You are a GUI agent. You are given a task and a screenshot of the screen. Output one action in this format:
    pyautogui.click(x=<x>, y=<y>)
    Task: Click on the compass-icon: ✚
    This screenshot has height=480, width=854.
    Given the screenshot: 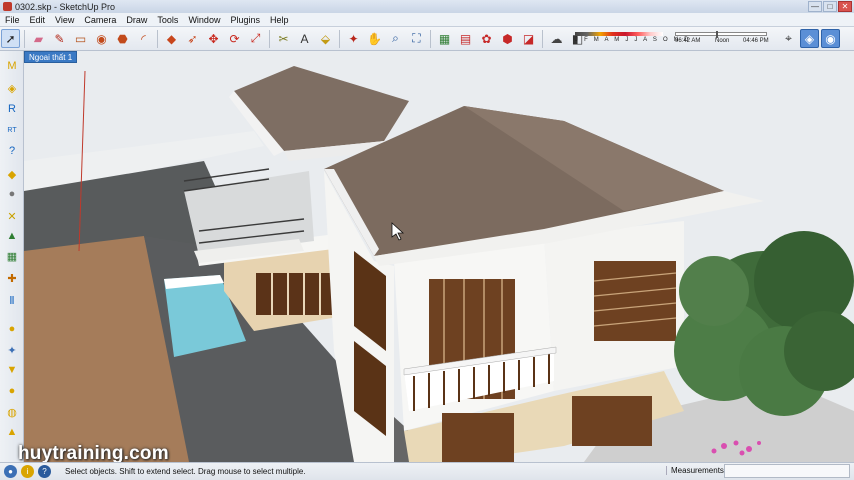 What is the action you would take?
    pyautogui.click(x=12, y=278)
    